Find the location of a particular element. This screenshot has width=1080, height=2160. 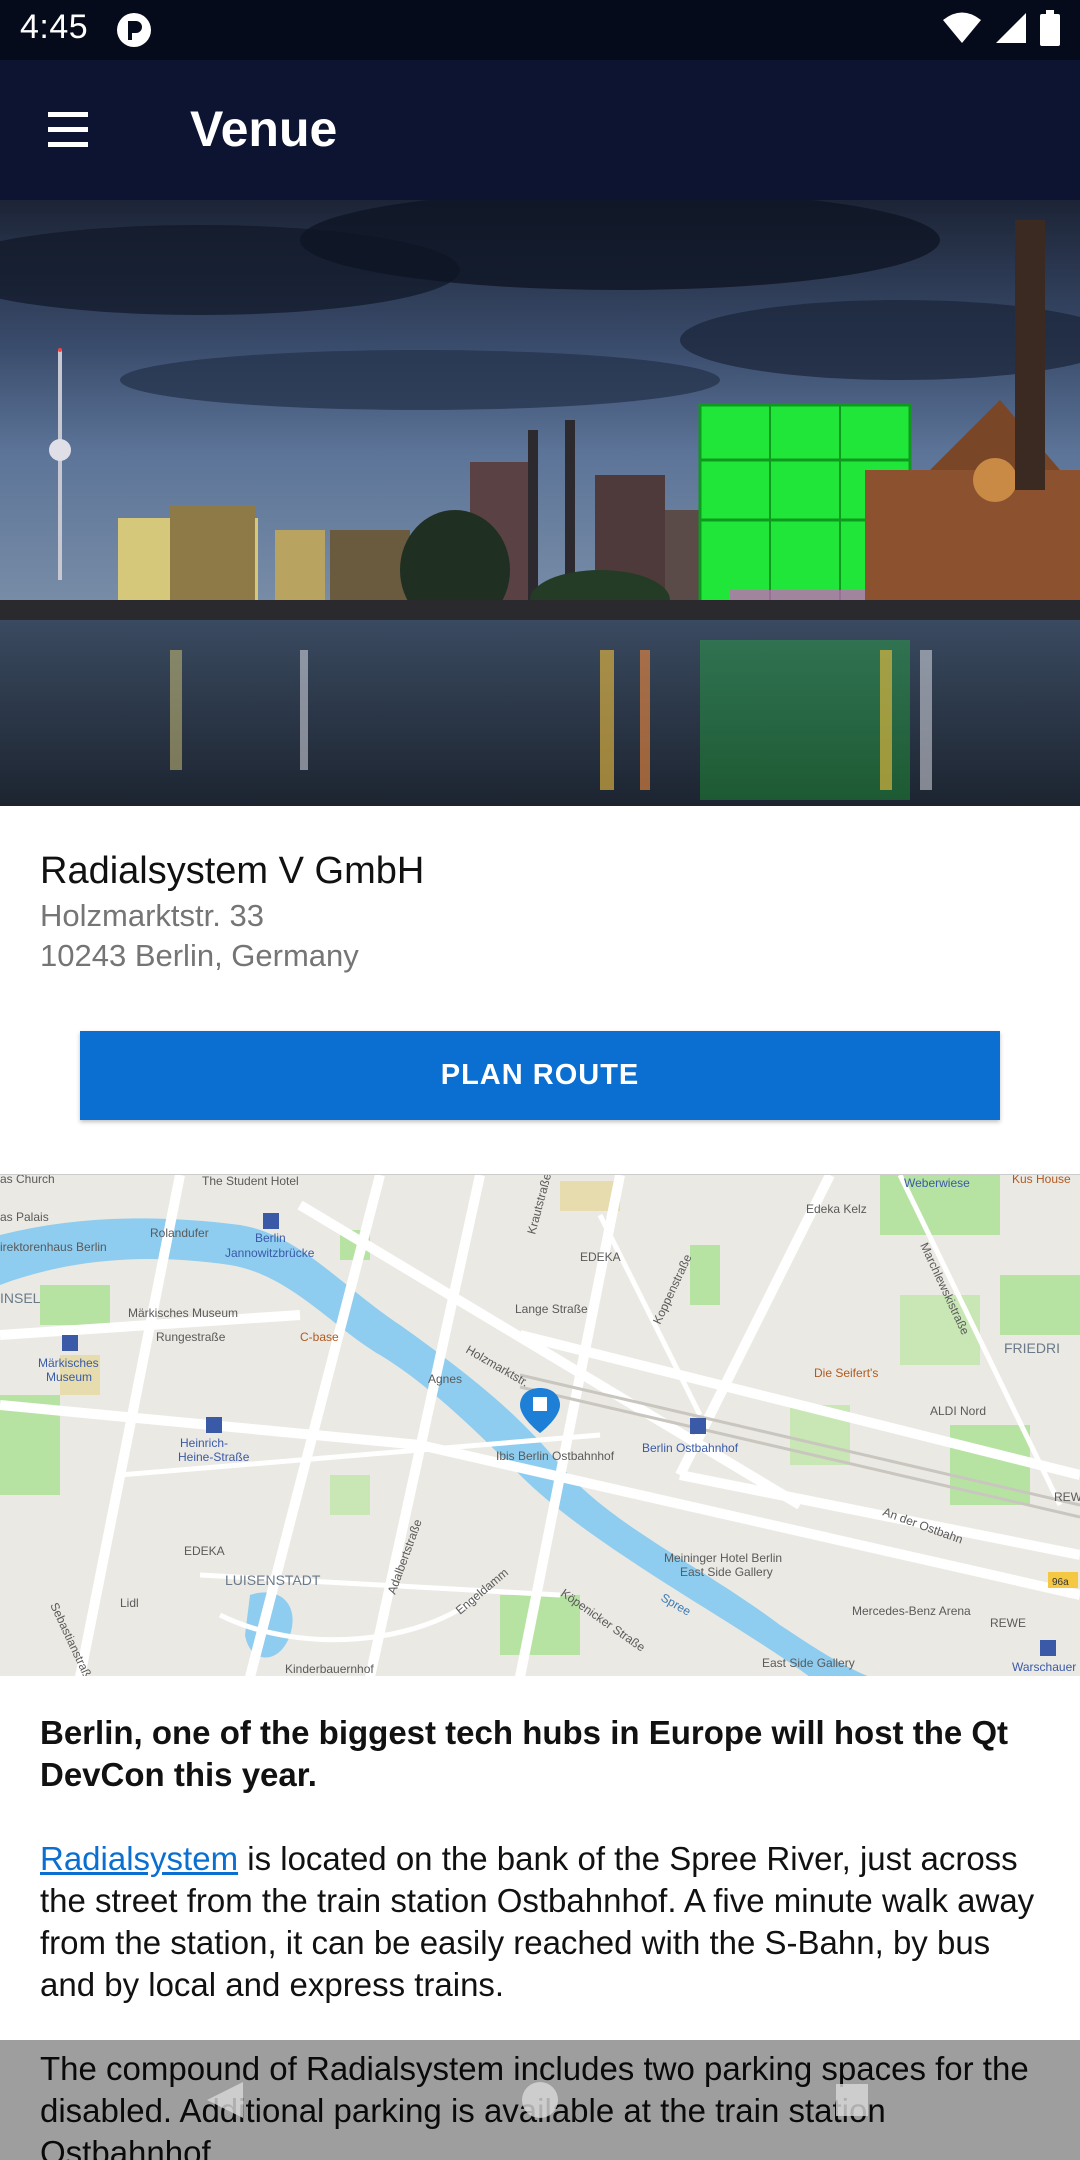

map-label: as Palais is located at coordinates (24, 1217).